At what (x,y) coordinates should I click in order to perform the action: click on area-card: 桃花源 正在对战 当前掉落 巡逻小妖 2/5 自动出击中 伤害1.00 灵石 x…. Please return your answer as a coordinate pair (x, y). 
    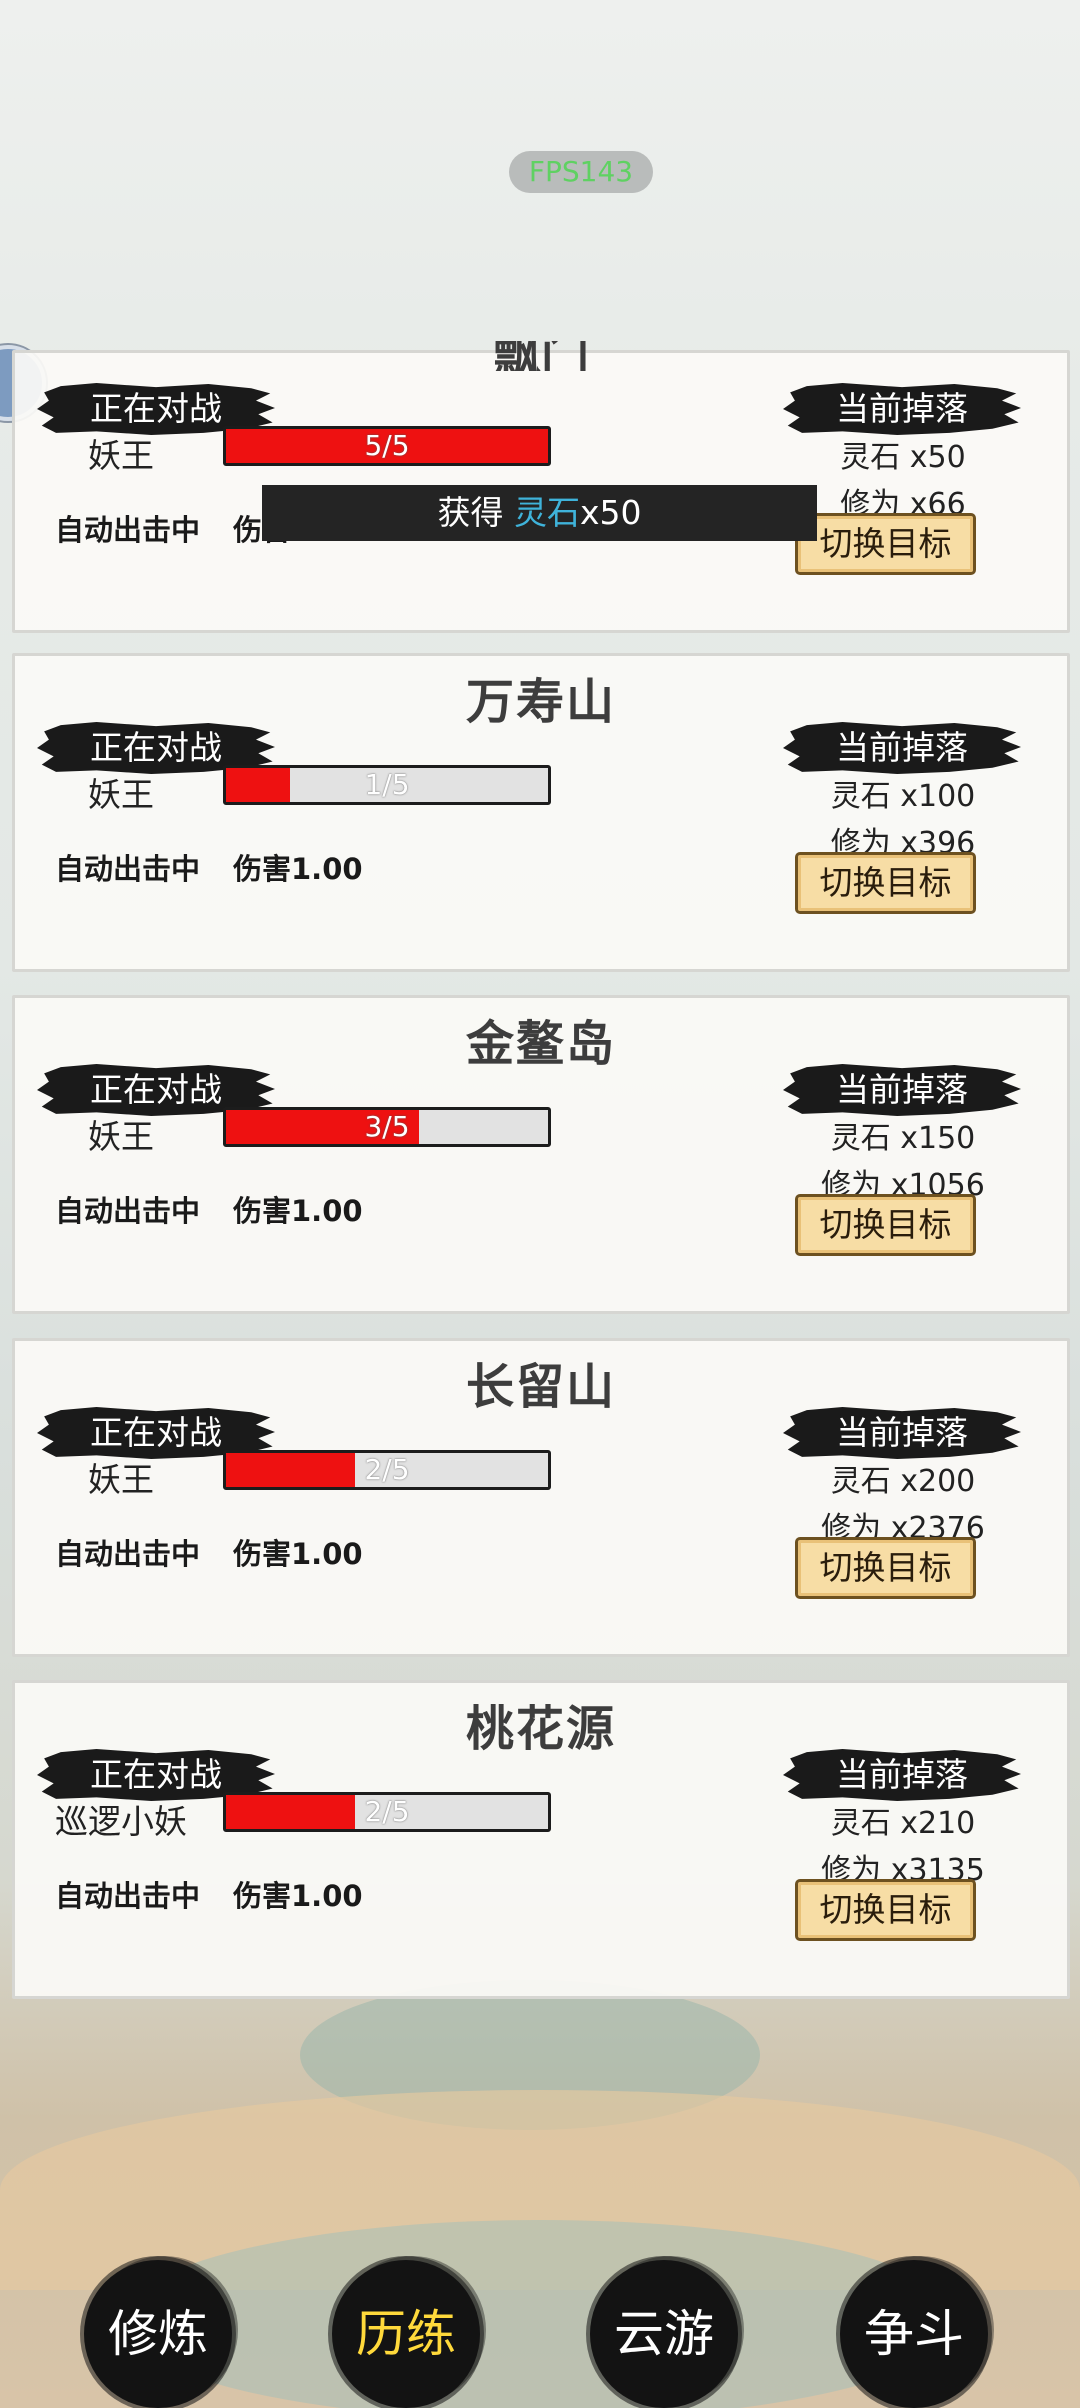
    Looking at the image, I should click on (541, 1839).